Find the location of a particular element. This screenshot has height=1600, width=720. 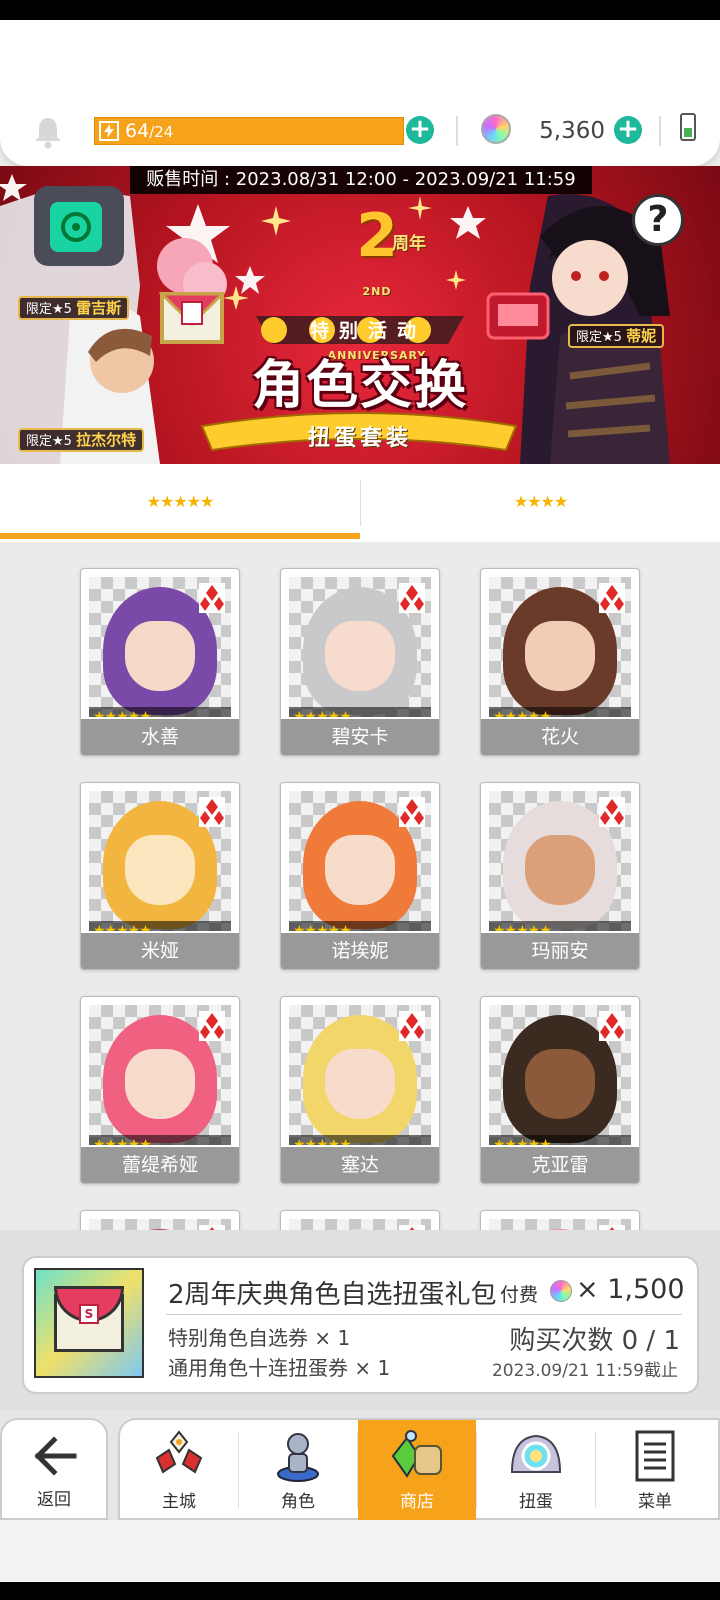

featured-character-tag: 限定★5 蒂妮 is located at coordinates (616, 336).